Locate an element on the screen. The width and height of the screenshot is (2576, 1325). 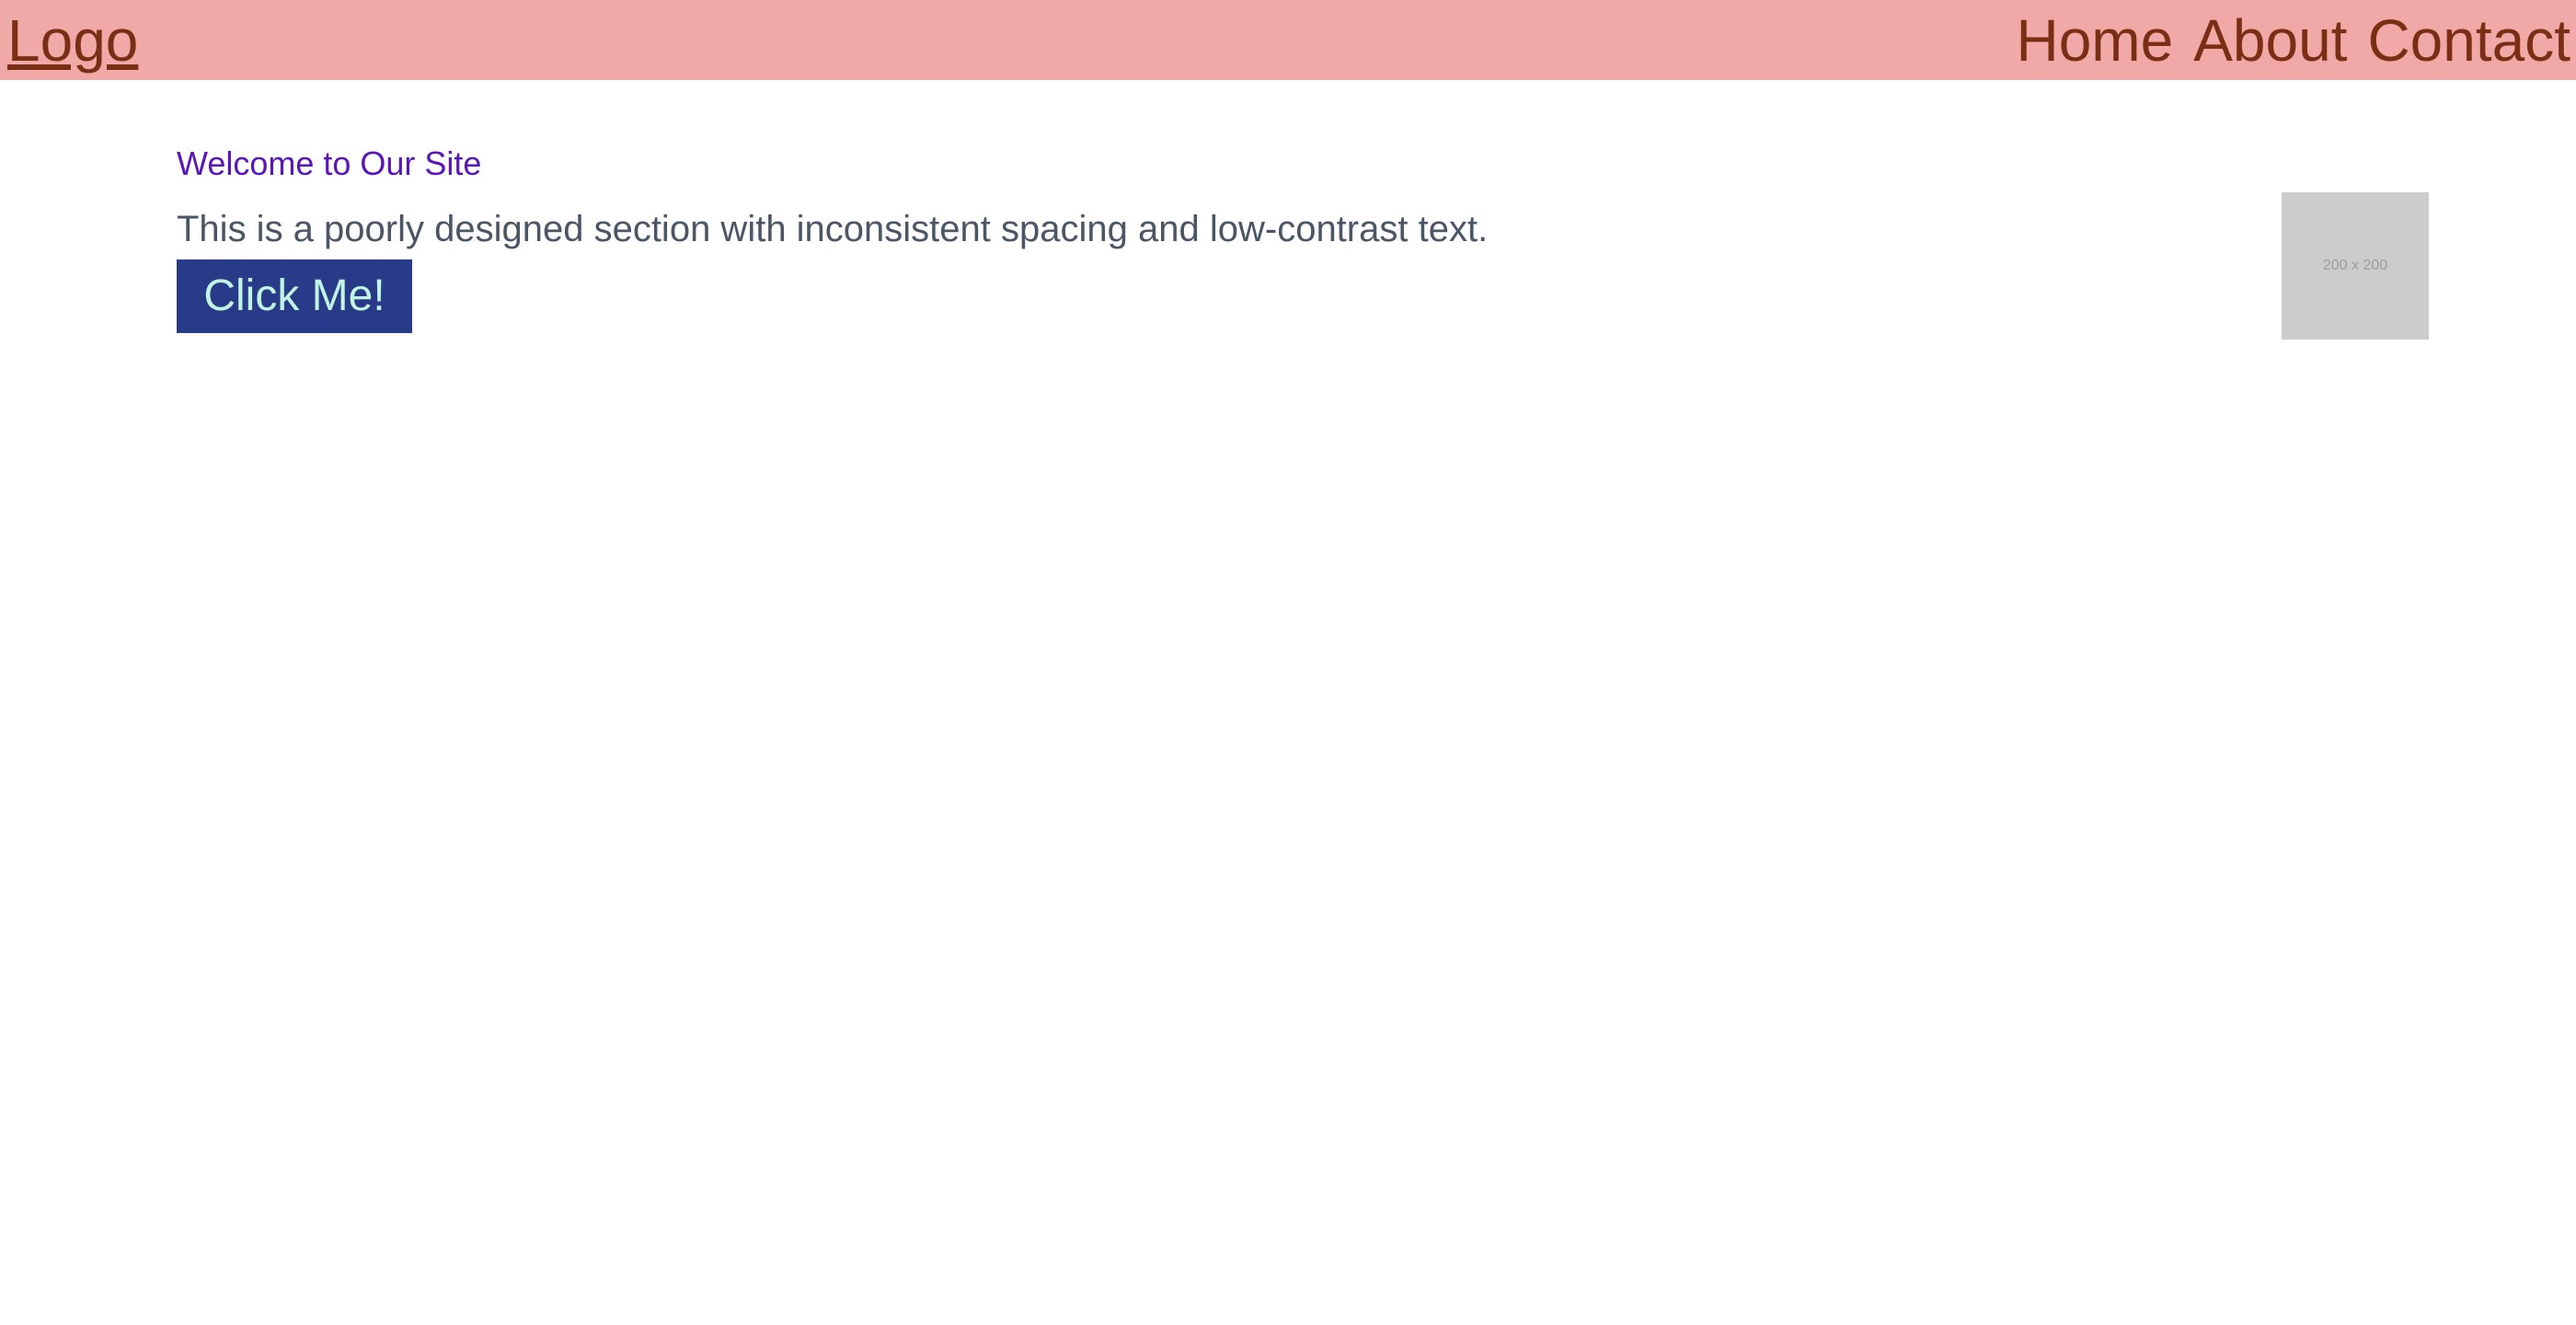
placeholder-image: 200 x 200 is located at coordinates (2355, 266).